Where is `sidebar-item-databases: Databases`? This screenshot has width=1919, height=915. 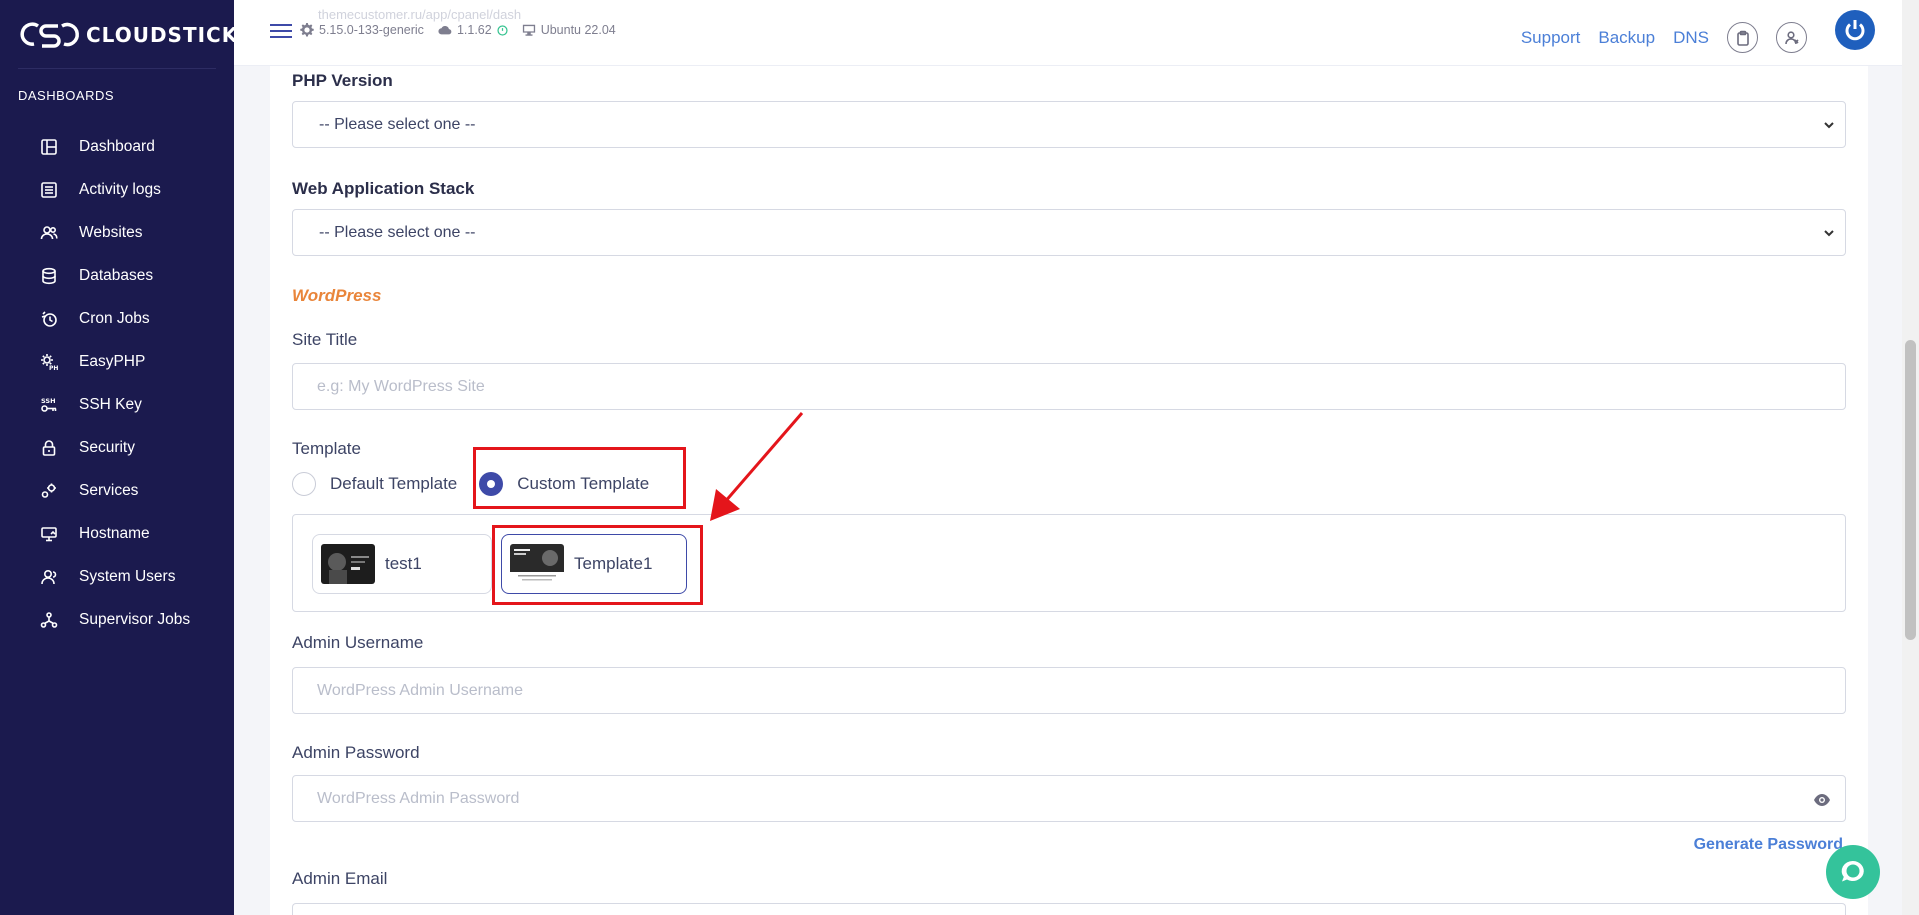
sidebar-item-databases: Databases is located at coordinates (117, 275).